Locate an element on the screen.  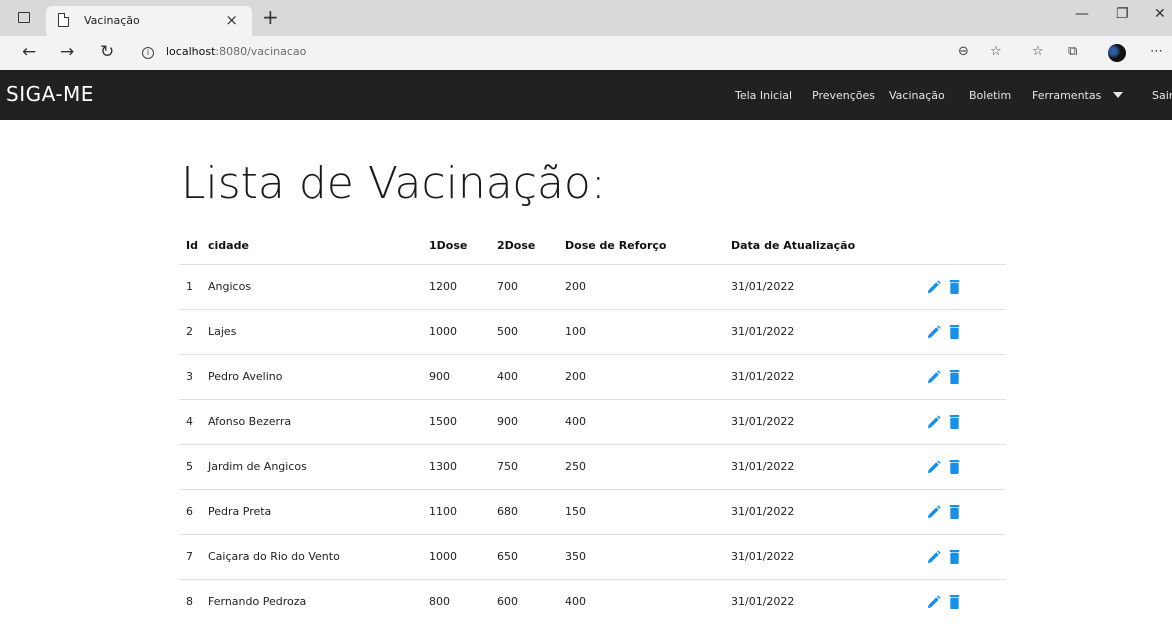
cell-id: 3 is located at coordinates (193, 377).